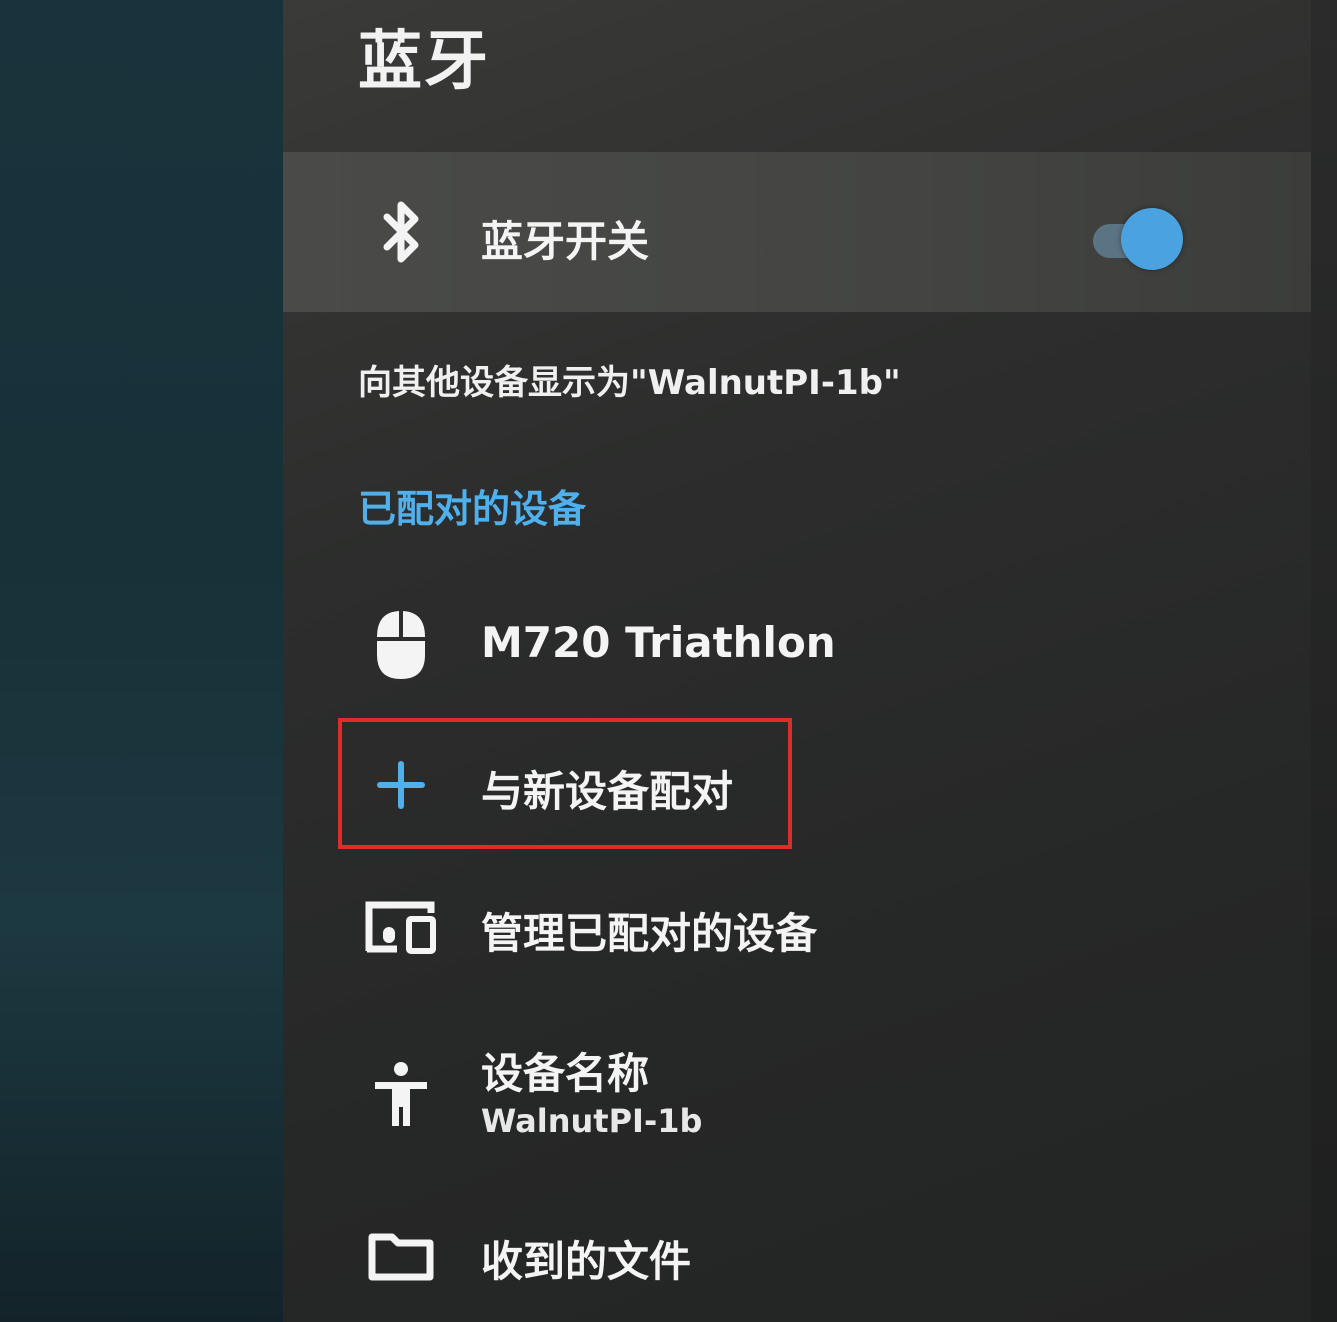 The width and height of the screenshot is (1337, 1322). I want to click on visibility-info: 向其他设备显示为"WalnutPI-1b", so click(629, 383).